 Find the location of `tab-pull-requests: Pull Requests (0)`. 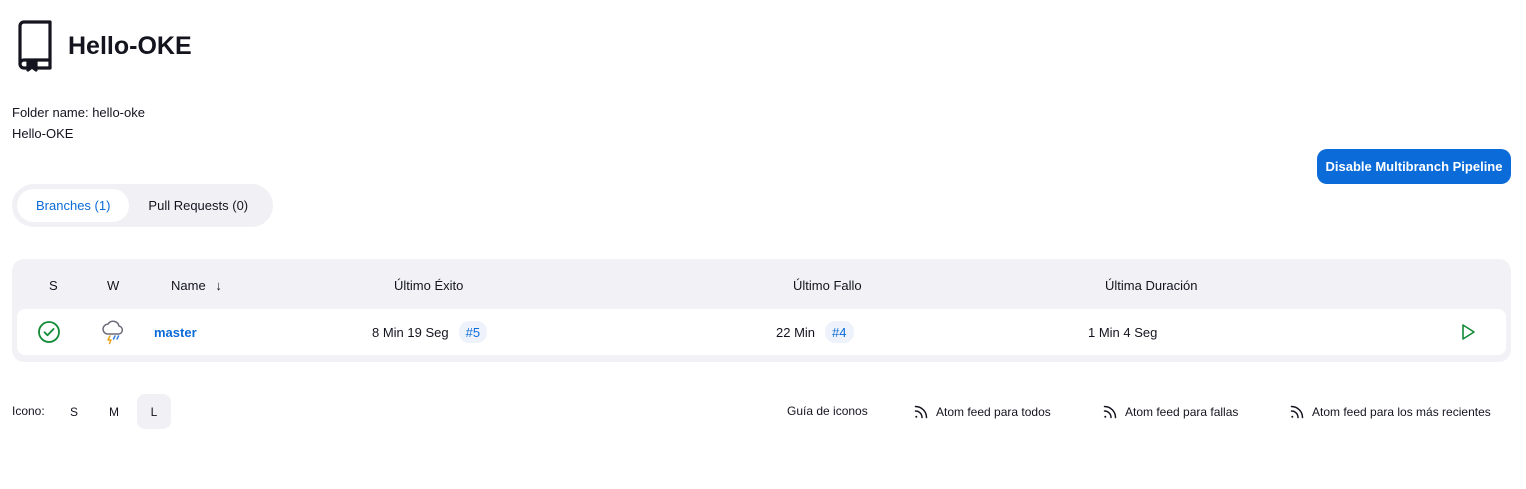

tab-pull-requests: Pull Requests (0) is located at coordinates (198, 205).